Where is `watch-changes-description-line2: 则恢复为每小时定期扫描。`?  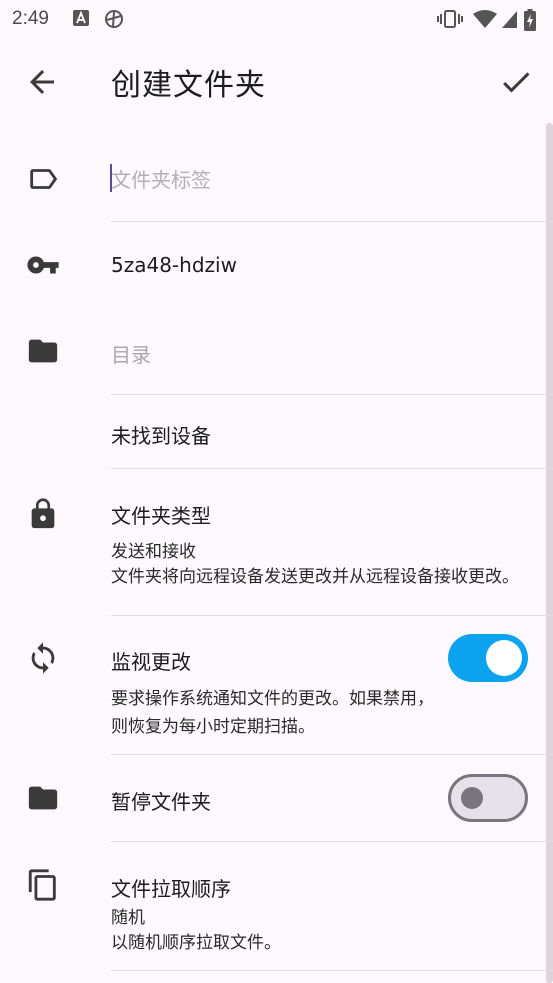 watch-changes-description-line2: 则恢复为每小时定期扫描。 is located at coordinates (213, 727).